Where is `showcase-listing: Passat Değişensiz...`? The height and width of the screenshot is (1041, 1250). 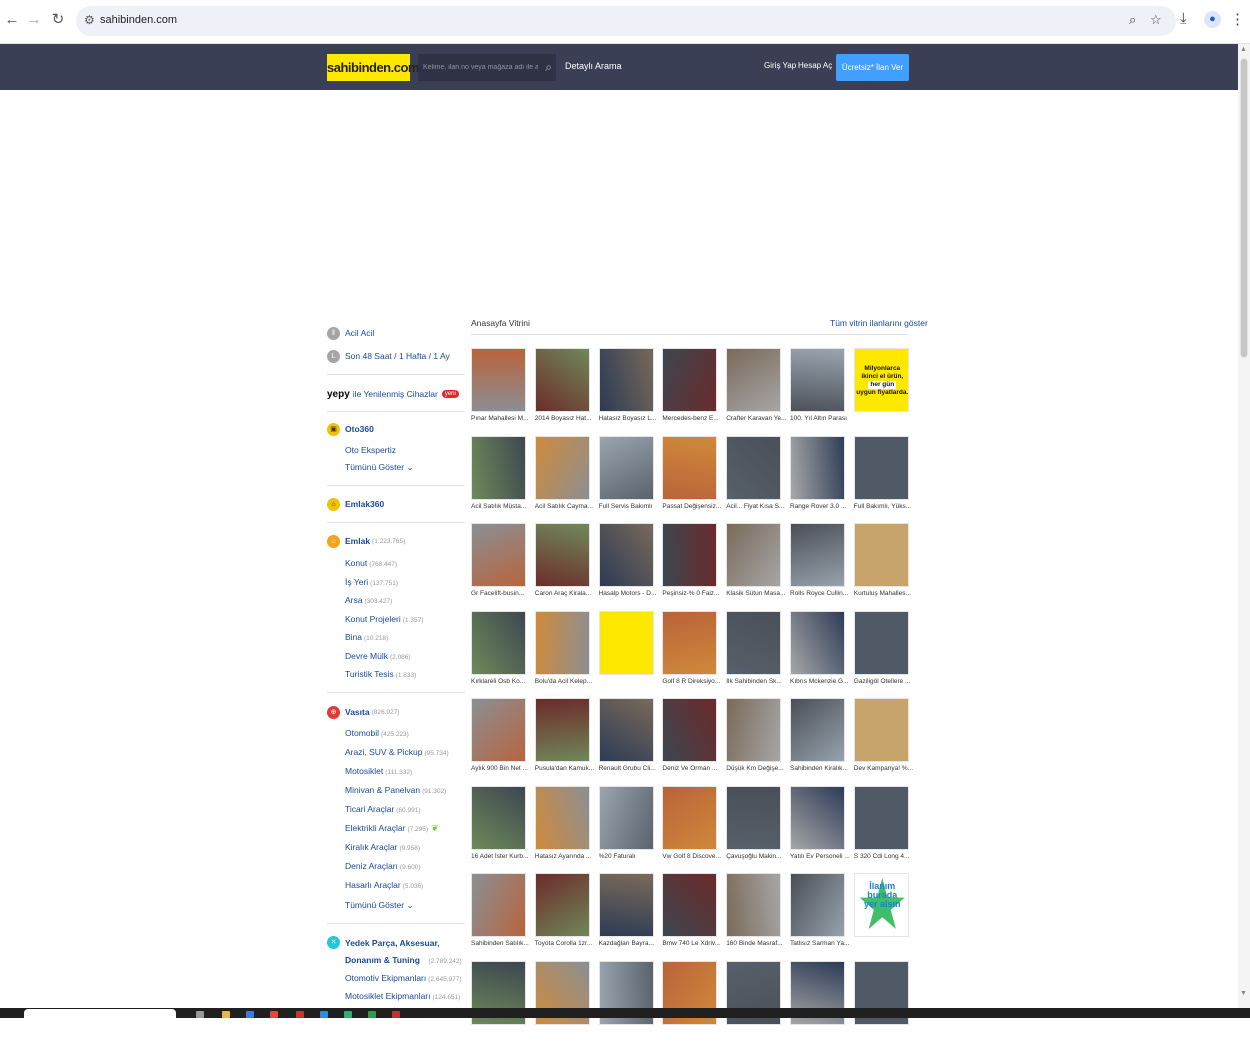
showcase-listing: Passat Değişensiz... is located at coordinates (691, 475).